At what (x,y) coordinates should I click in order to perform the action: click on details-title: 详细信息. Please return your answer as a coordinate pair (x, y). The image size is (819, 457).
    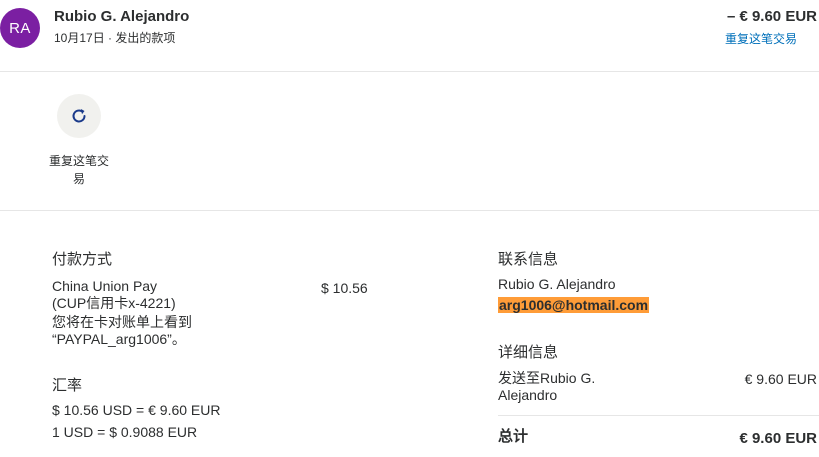
    Looking at the image, I should click on (528, 352).